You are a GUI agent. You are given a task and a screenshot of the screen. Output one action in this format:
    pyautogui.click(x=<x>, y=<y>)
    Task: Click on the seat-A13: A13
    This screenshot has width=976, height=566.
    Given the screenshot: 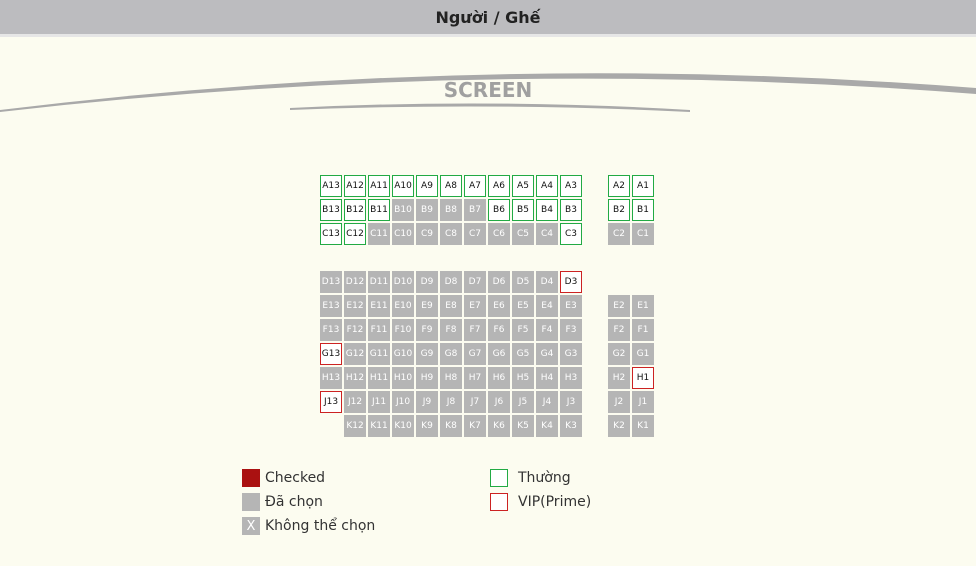 What is the action you would take?
    pyautogui.click(x=331, y=186)
    